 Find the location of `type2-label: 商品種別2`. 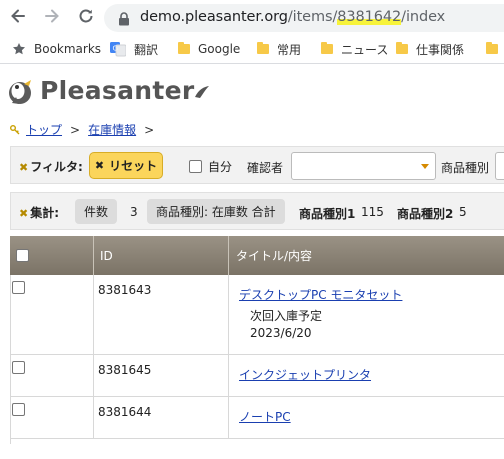

type2-label: 商品種別2 is located at coordinates (425, 214).